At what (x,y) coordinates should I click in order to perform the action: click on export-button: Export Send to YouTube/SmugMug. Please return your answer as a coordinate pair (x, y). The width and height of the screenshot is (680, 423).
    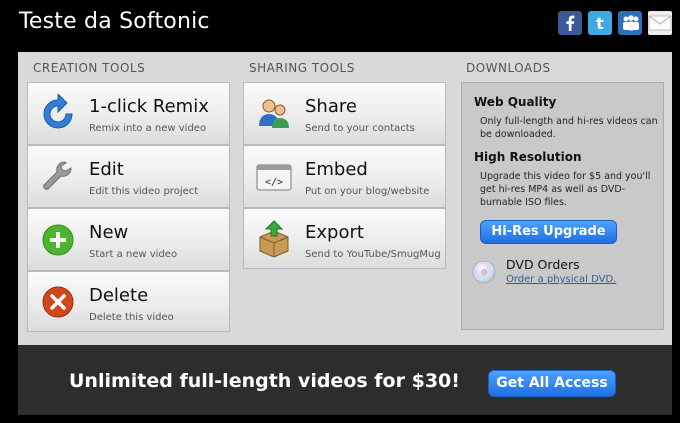
    Looking at the image, I should click on (344, 238).